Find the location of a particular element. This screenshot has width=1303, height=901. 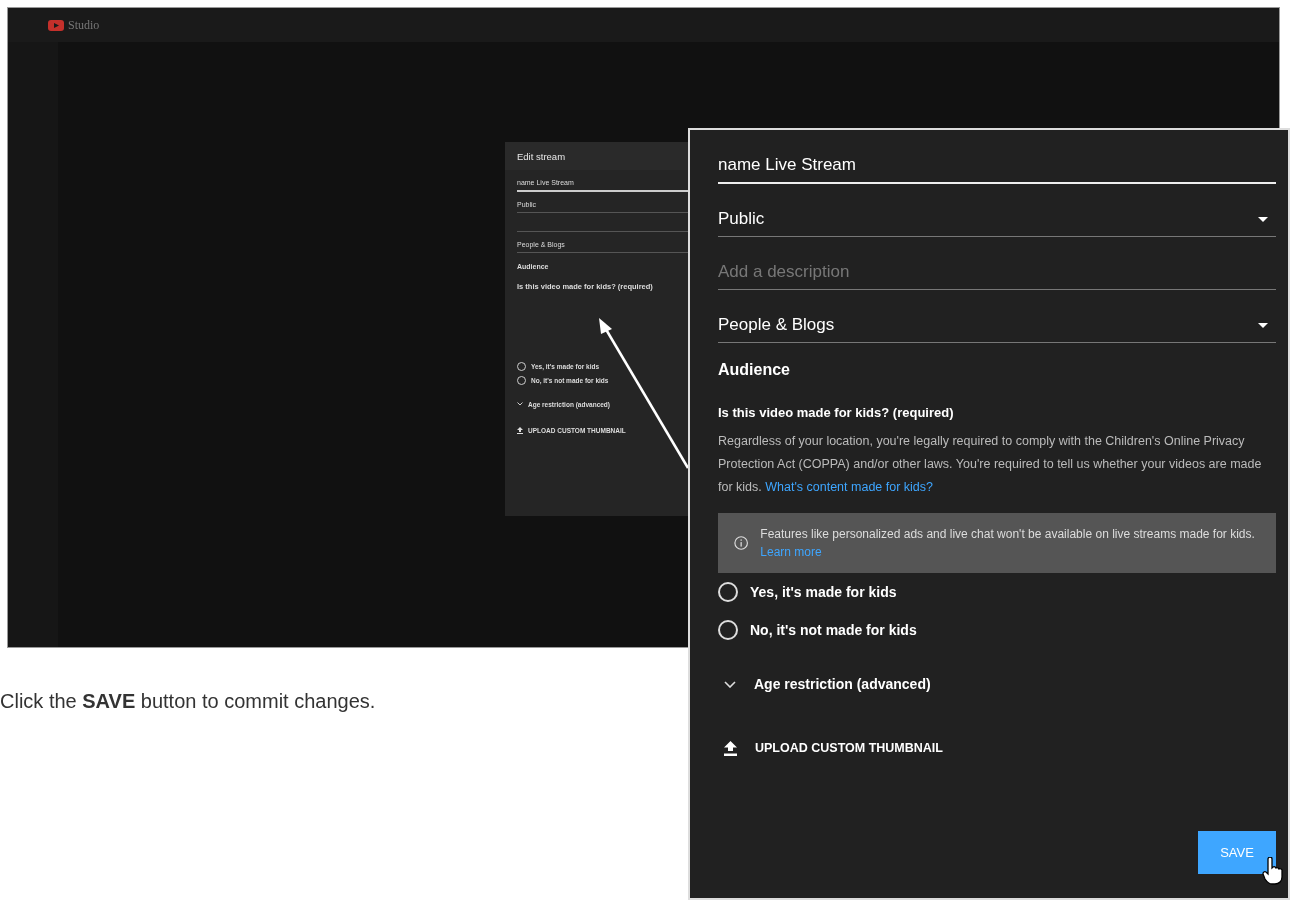

title-field: name Live Stream is located at coordinates (997, 166).